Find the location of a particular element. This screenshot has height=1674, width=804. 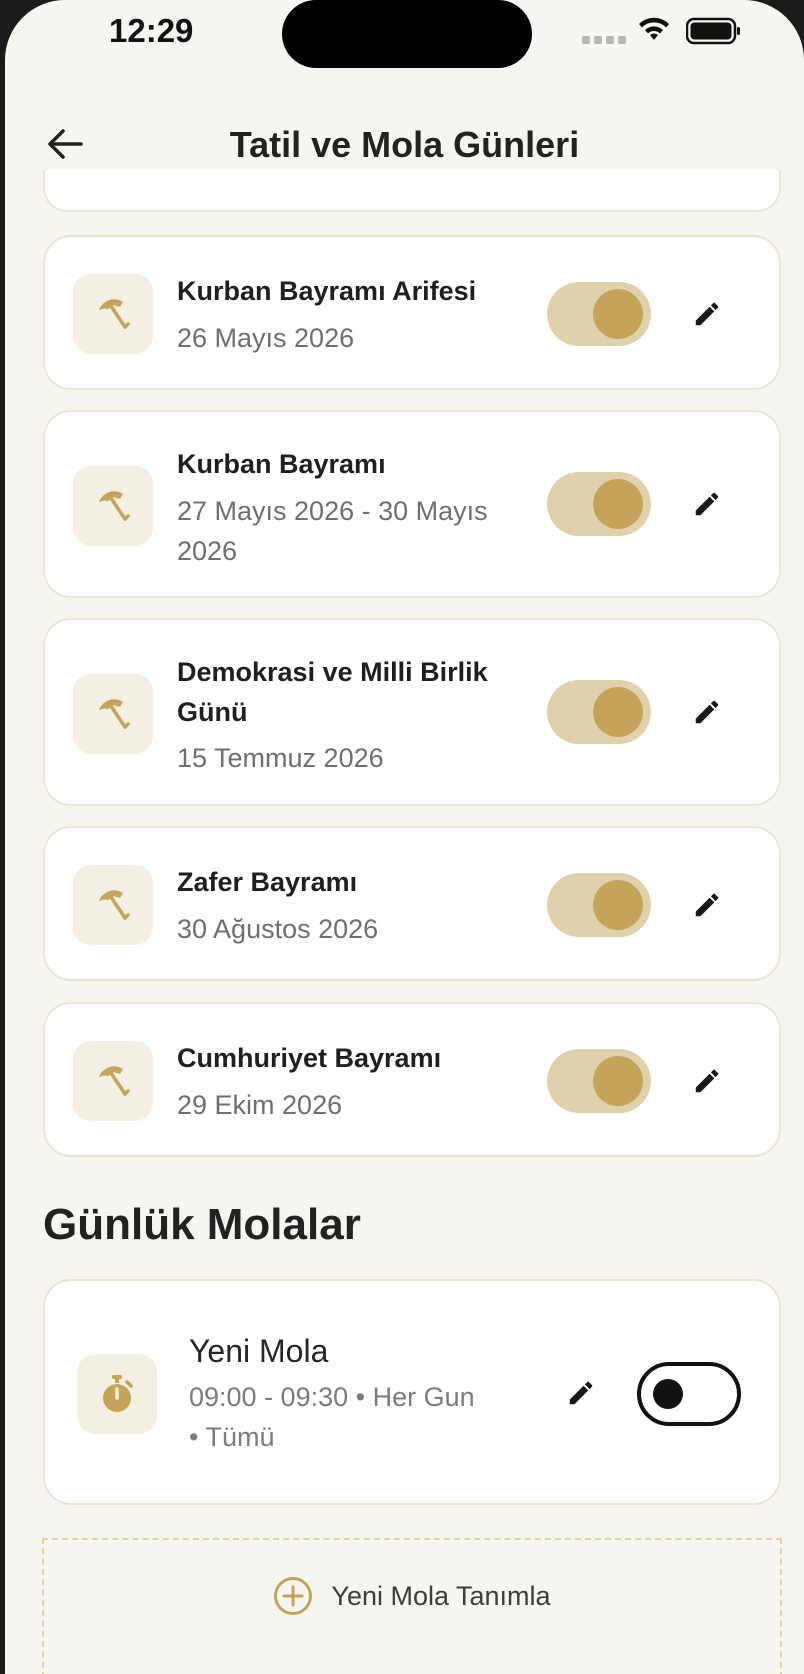

break-card: Yeni Mola 09:00 - 09:30 • Her Gun • Tümü is located at coordinates (412, 1392).